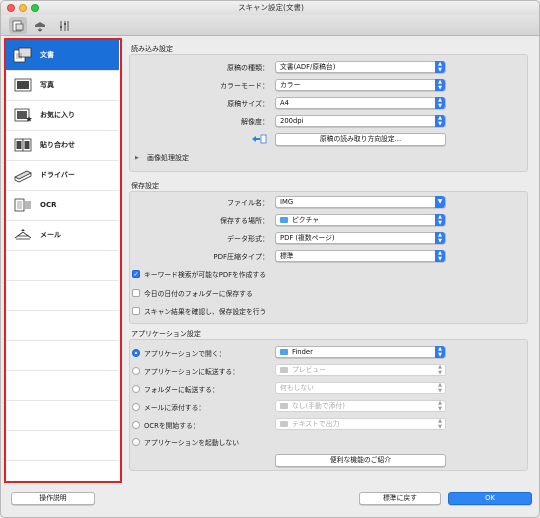 The height and width of the screenshot is (518, 540). I want to click on sidebar-item-photo: 写真, so click(62, 85).